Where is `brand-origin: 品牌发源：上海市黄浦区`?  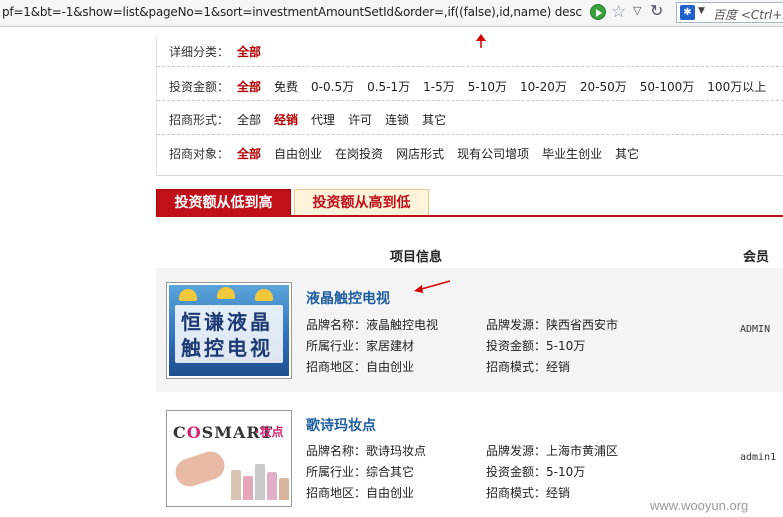 brand-origin: 品牌发源：上海市黄浦区 is located at coordinates (552, 451).